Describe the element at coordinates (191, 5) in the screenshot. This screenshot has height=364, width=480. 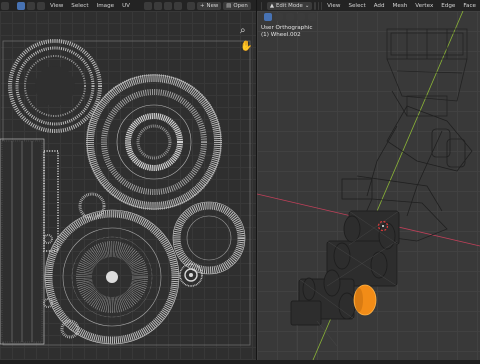
I see `image-browse-icon` at that location.